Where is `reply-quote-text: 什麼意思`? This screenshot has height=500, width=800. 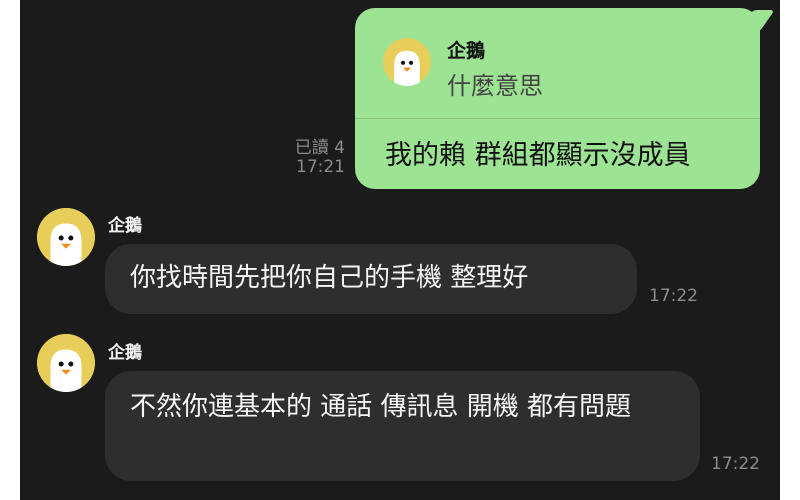
reply-quote-text: 什麼意思 is located at coordinates (495, 86).